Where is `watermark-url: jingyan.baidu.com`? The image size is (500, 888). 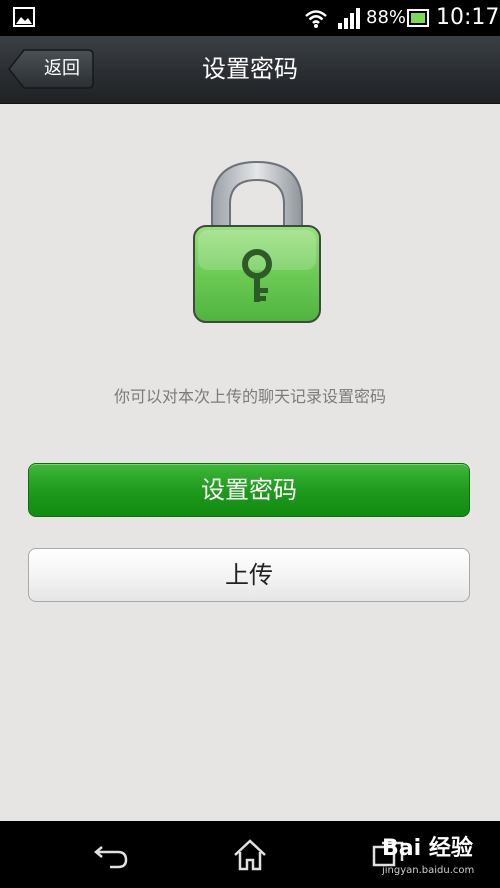
watermark-url: jingyan.baidu.com is located at coordinates (428, 870).